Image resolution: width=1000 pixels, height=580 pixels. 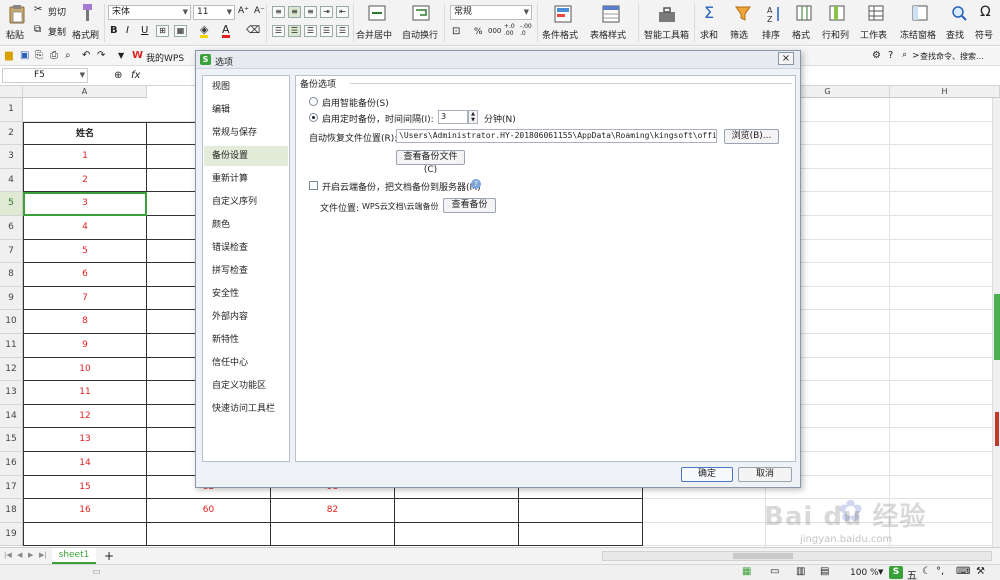 I want to click on italic-button: I, so click(x=127, y=30).